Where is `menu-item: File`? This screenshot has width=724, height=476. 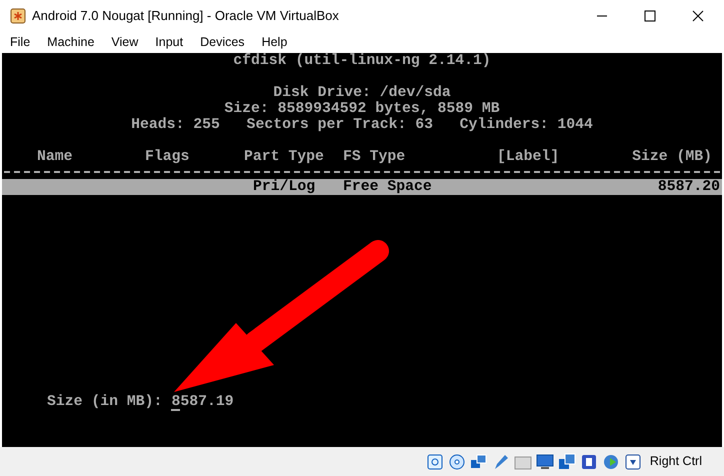
menu-item: File is located at coordinates (20, 42).